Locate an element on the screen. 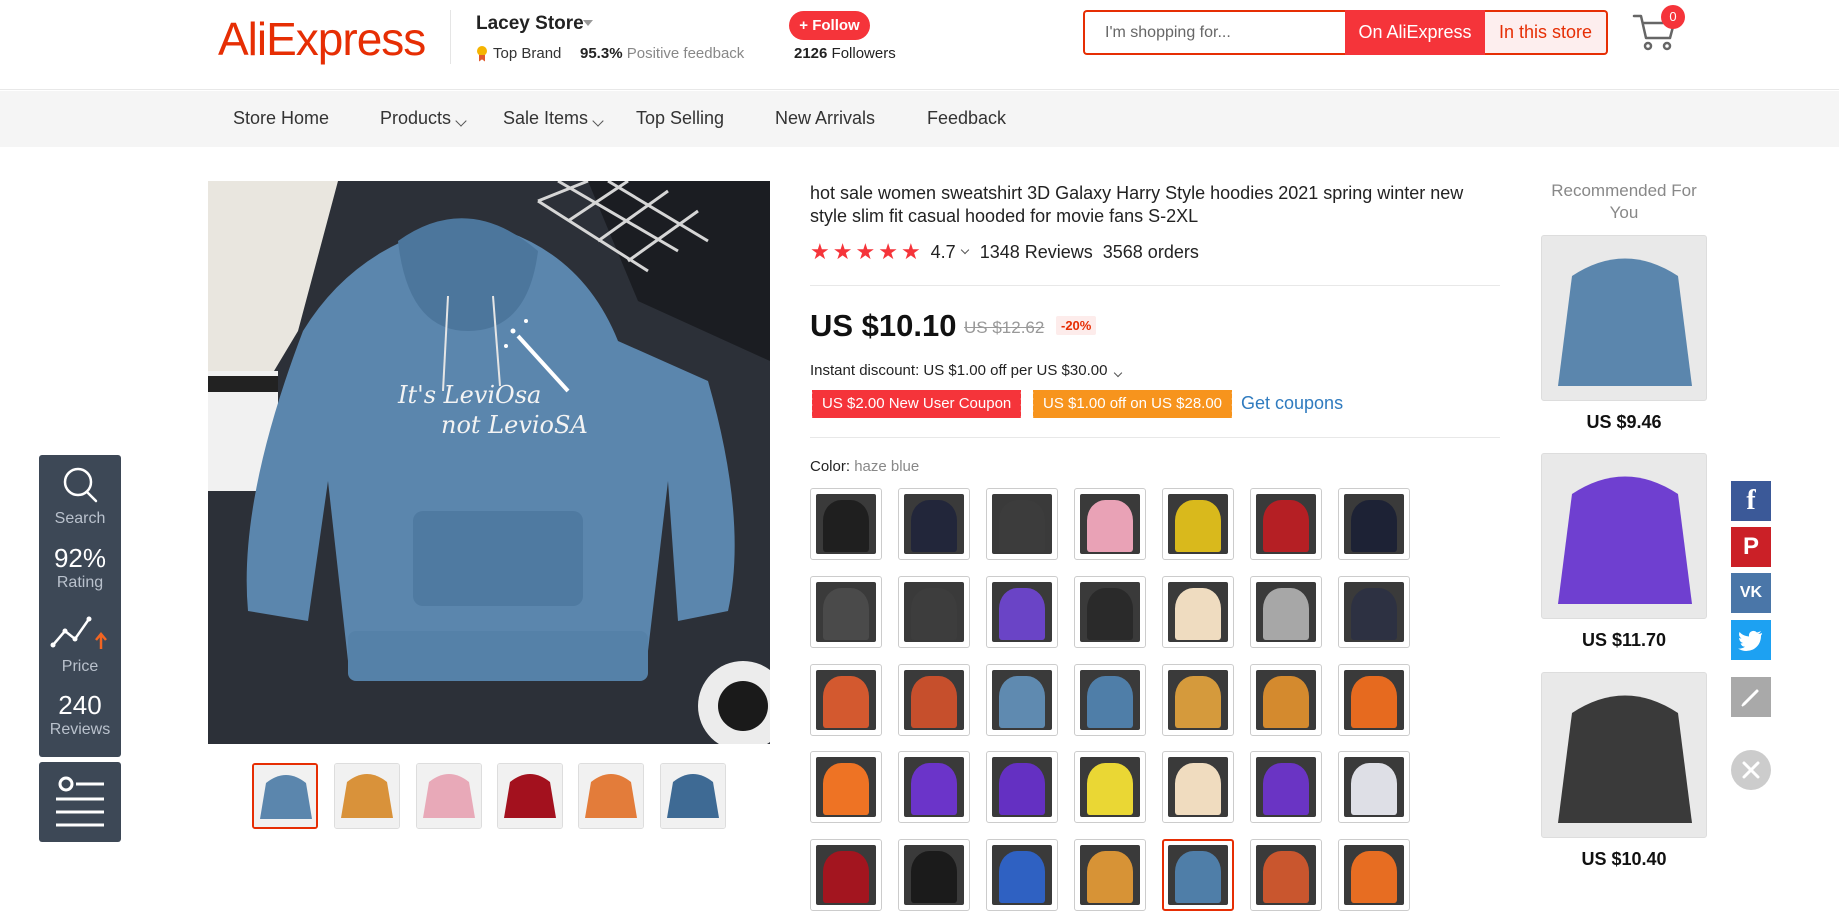  side-reviews: 240 Reviews is located at coordinates (80, 714).